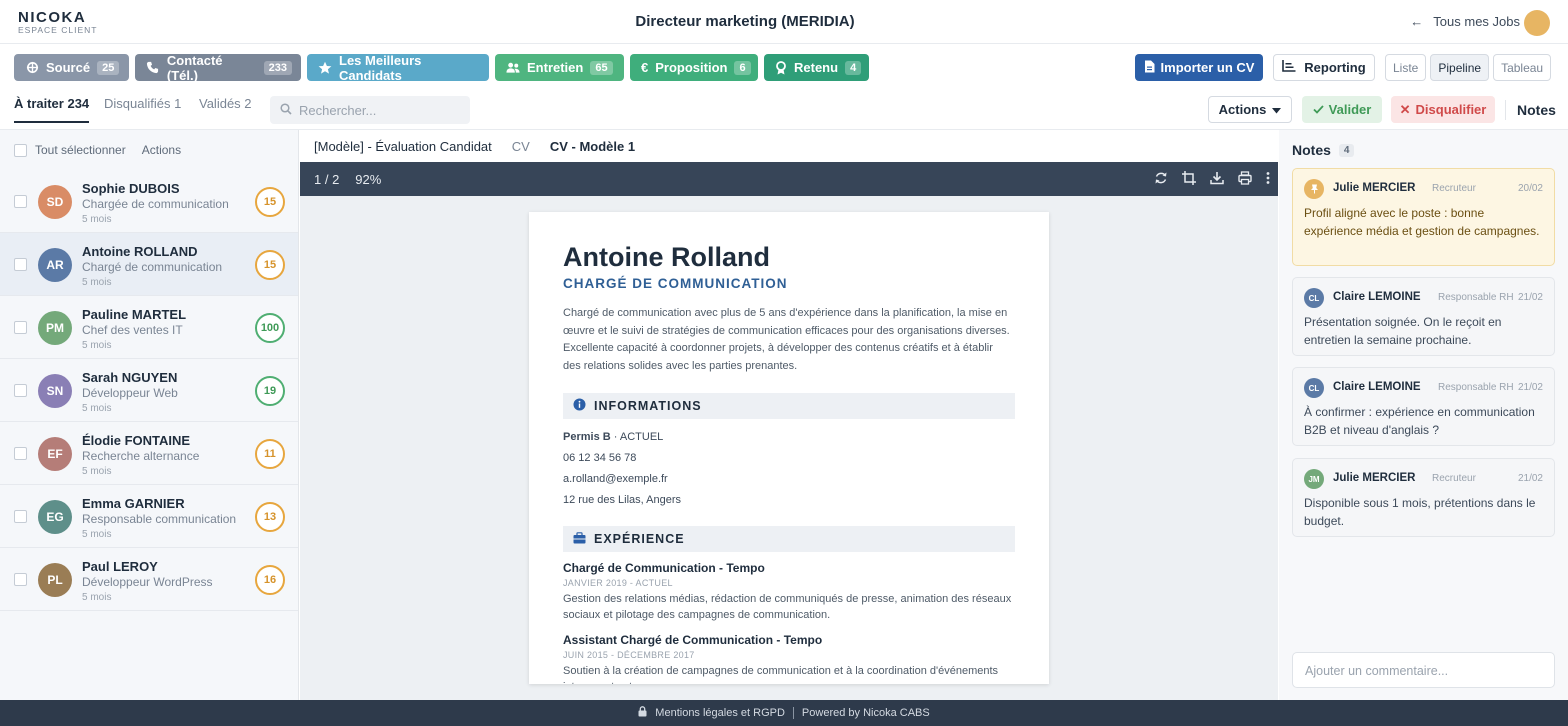 This screenshot has height=726, width=1568. I want to click on candidate-job: Développeur WordPress, so click(147, 582).